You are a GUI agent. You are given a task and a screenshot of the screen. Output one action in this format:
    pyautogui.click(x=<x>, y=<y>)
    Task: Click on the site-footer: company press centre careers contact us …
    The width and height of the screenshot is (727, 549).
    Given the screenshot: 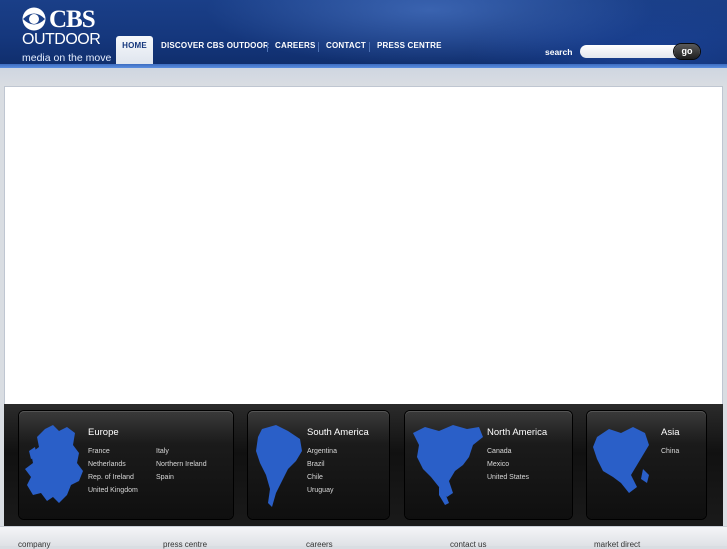 What is the action you would take?
    pyautogui.click(x=363, y=537)
    